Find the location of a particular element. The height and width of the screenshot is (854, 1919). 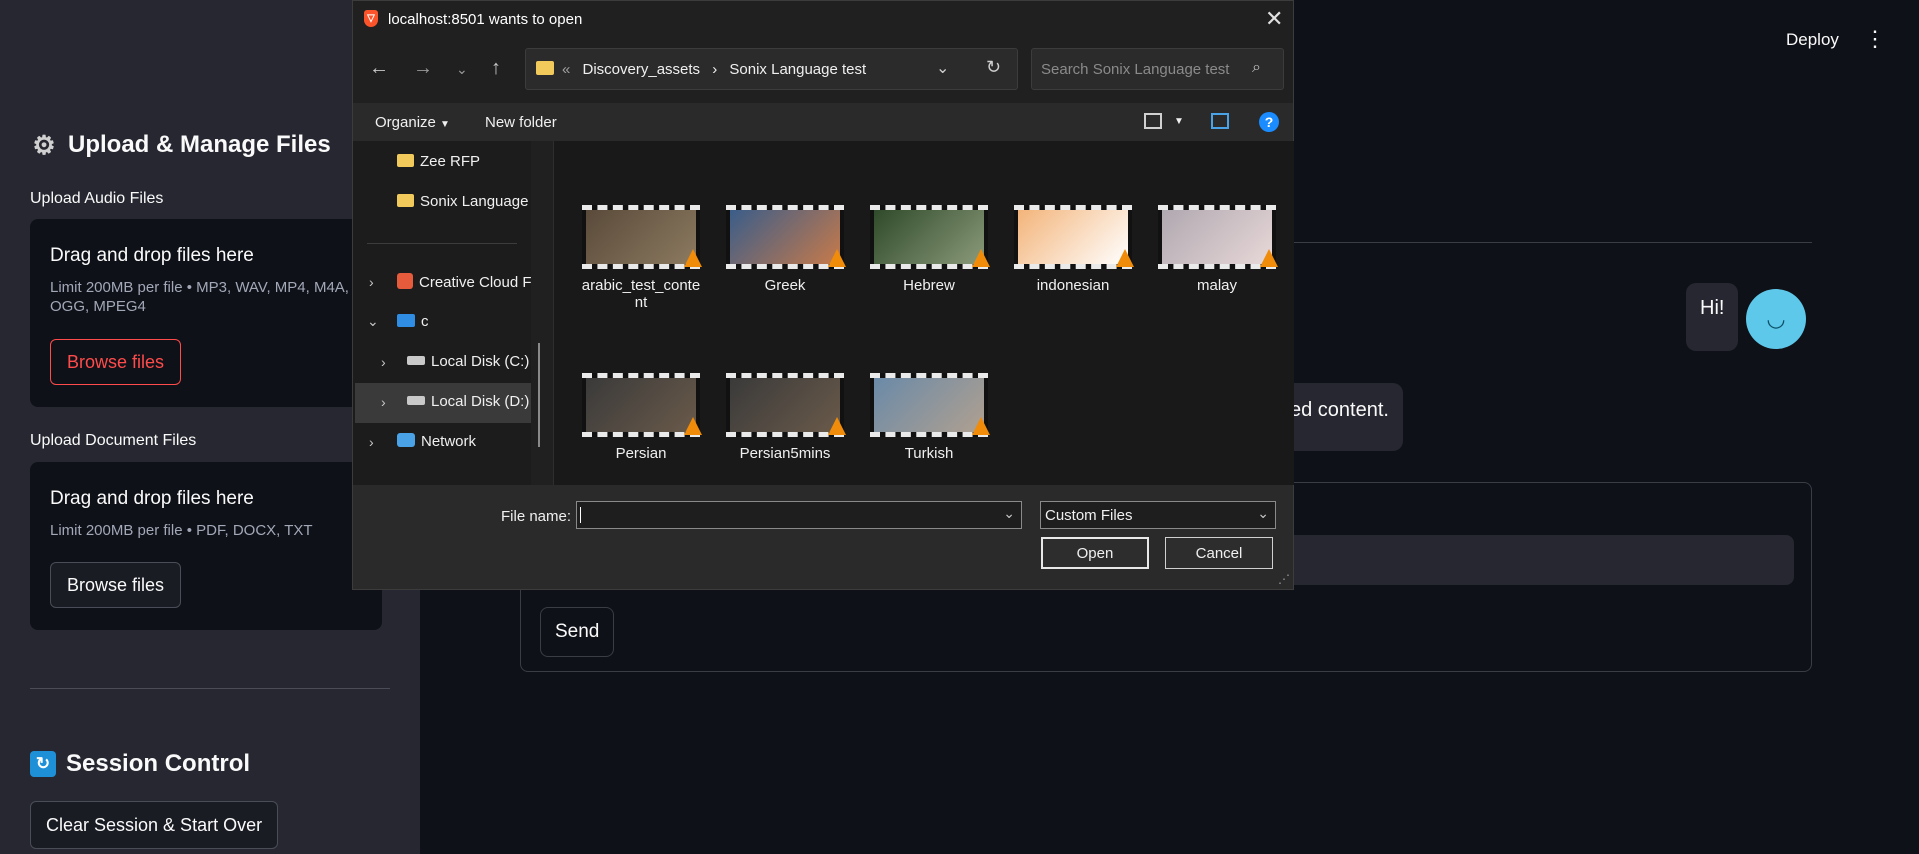

organize-label: Organize is located at coordinates (405, 122).